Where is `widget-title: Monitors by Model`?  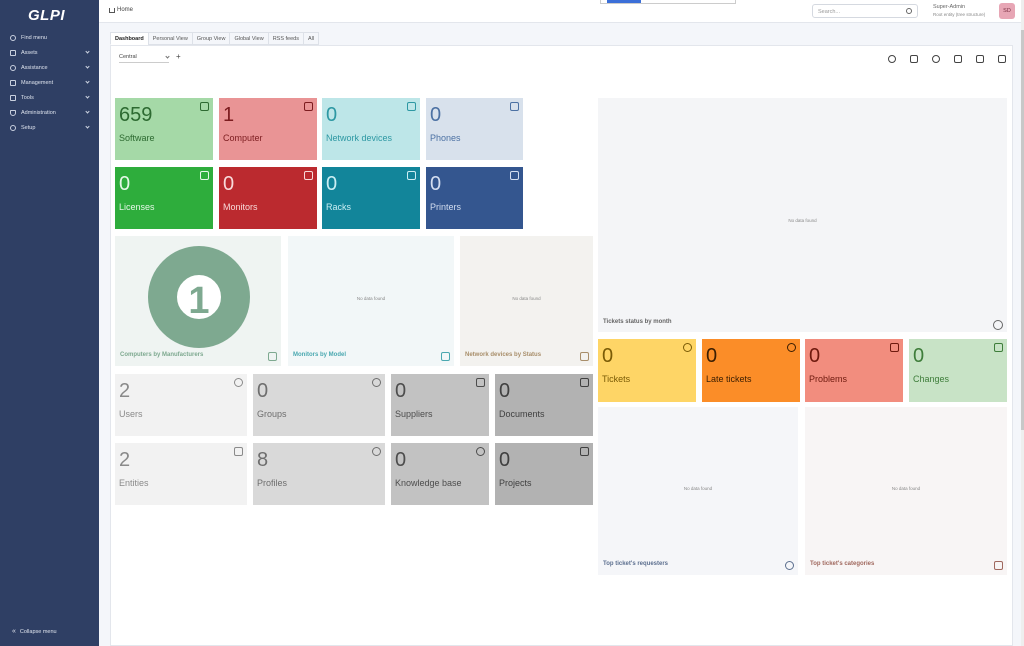
widget-title: Monitors by Model is located at coordinates (319, 355).